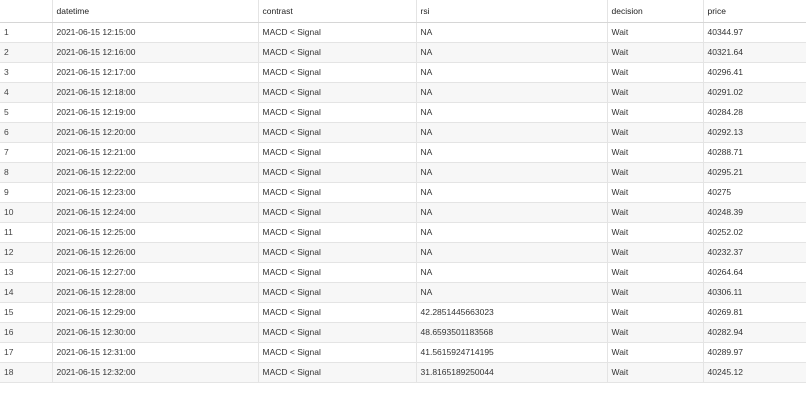 The width and height of the screenshot is (806, 402). I want to click on price-cell: 40344.97, so click(754, 32).